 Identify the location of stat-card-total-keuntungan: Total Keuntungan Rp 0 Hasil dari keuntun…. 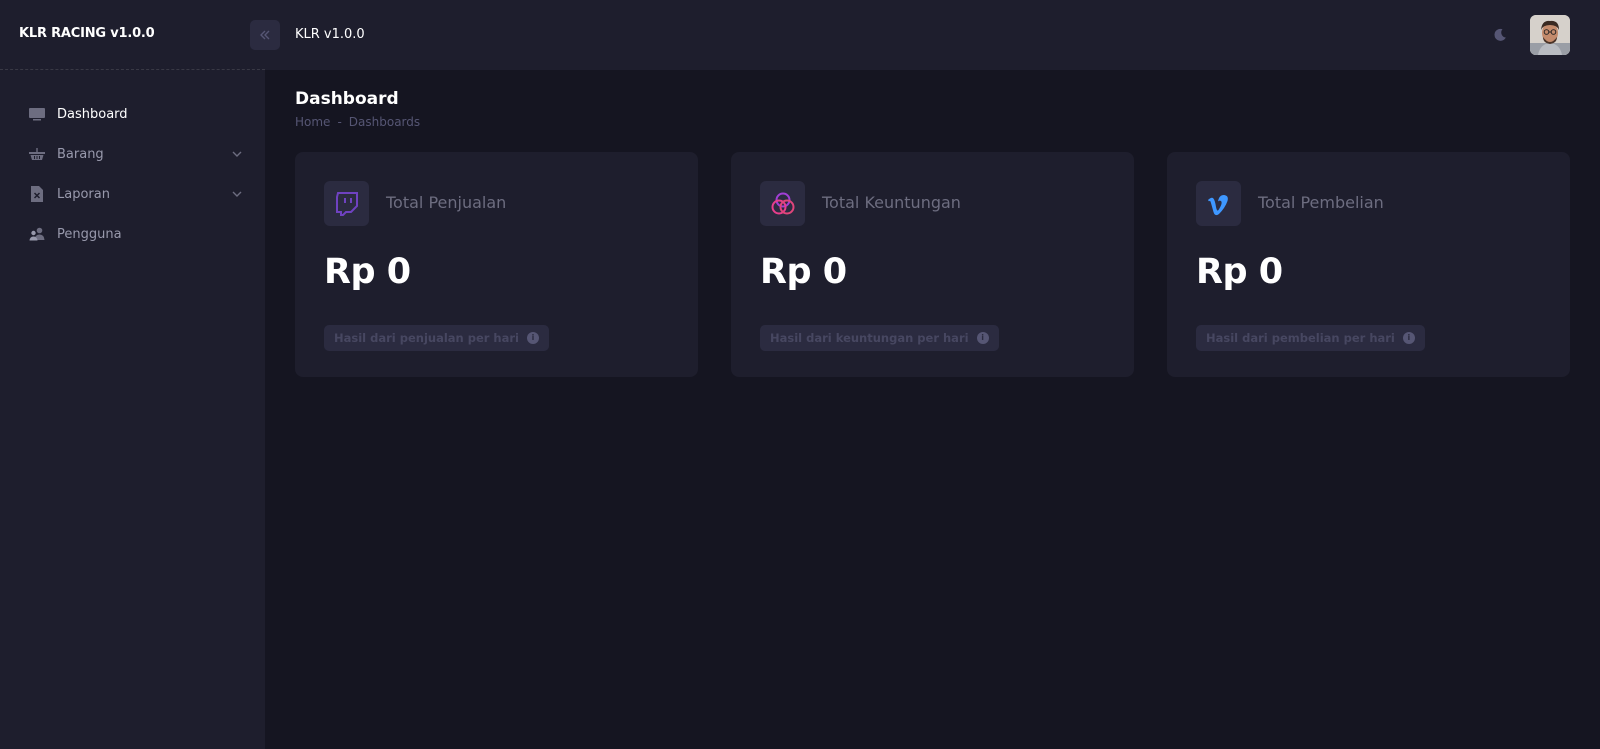
(932, 264).